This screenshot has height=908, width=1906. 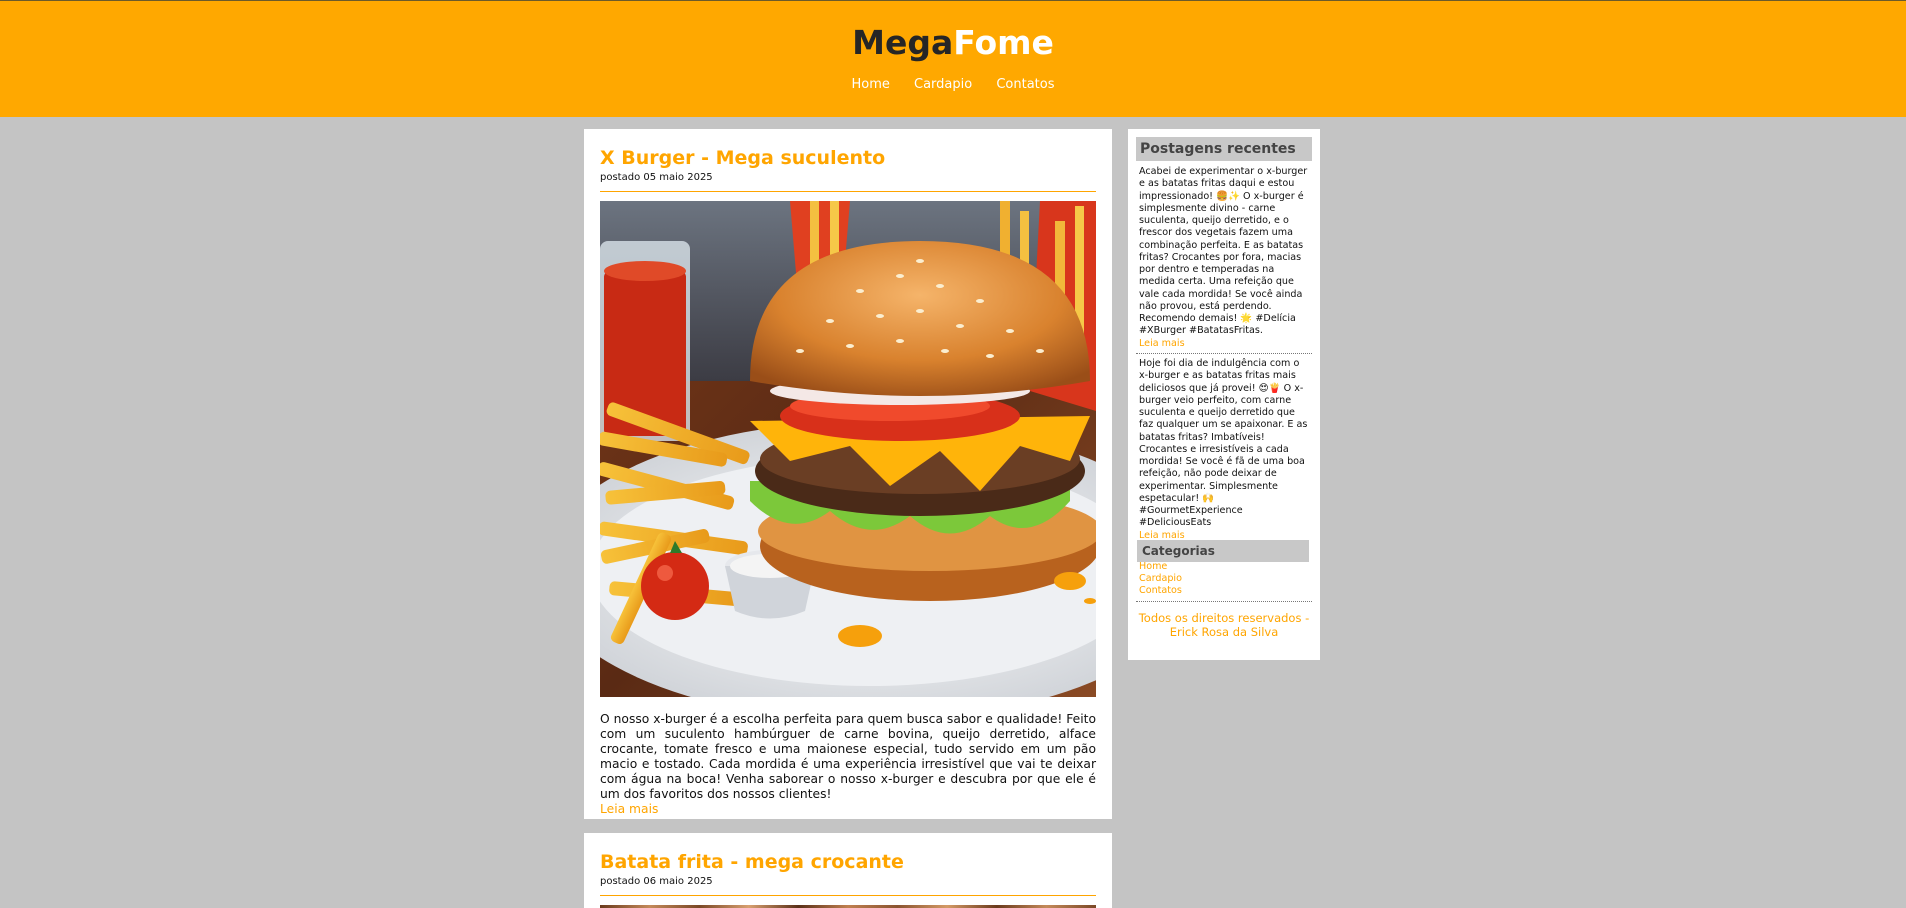 I want to click on nav-contatos: Contatos, so click(x=1025, y=84).